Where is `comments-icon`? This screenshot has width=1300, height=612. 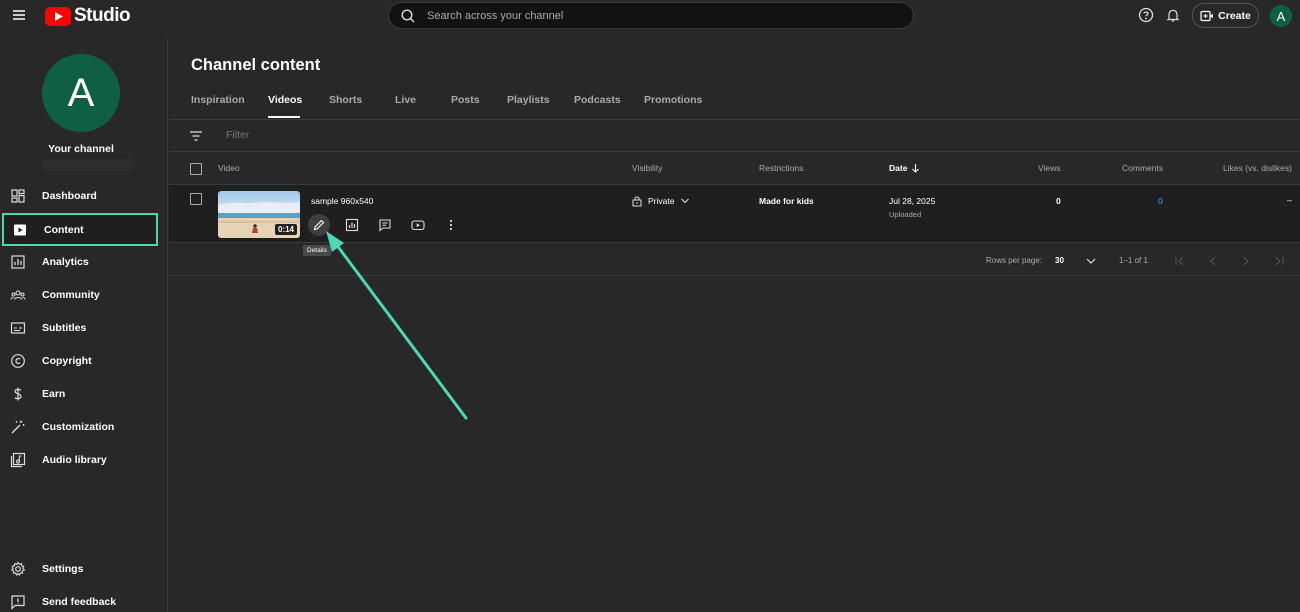
comments-icon is located at coordinates (385, 225).